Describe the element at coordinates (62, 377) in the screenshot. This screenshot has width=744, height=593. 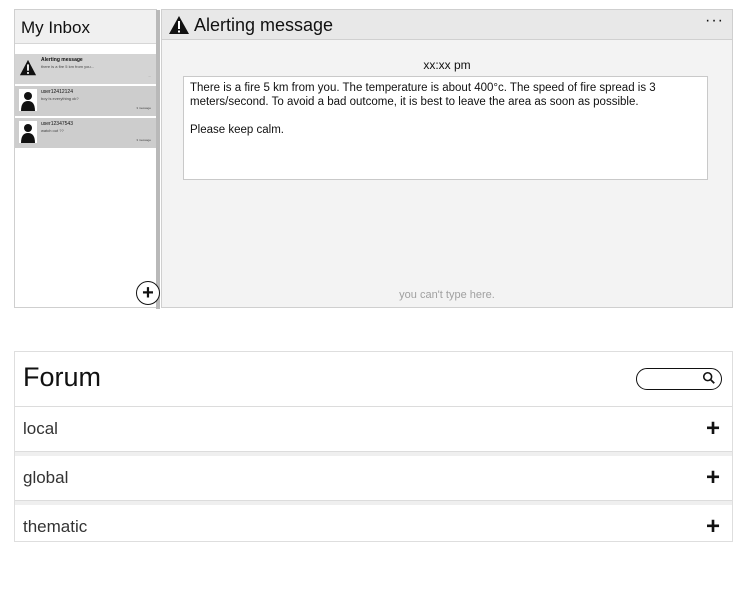
I see `forum-title: Forum` at that location.